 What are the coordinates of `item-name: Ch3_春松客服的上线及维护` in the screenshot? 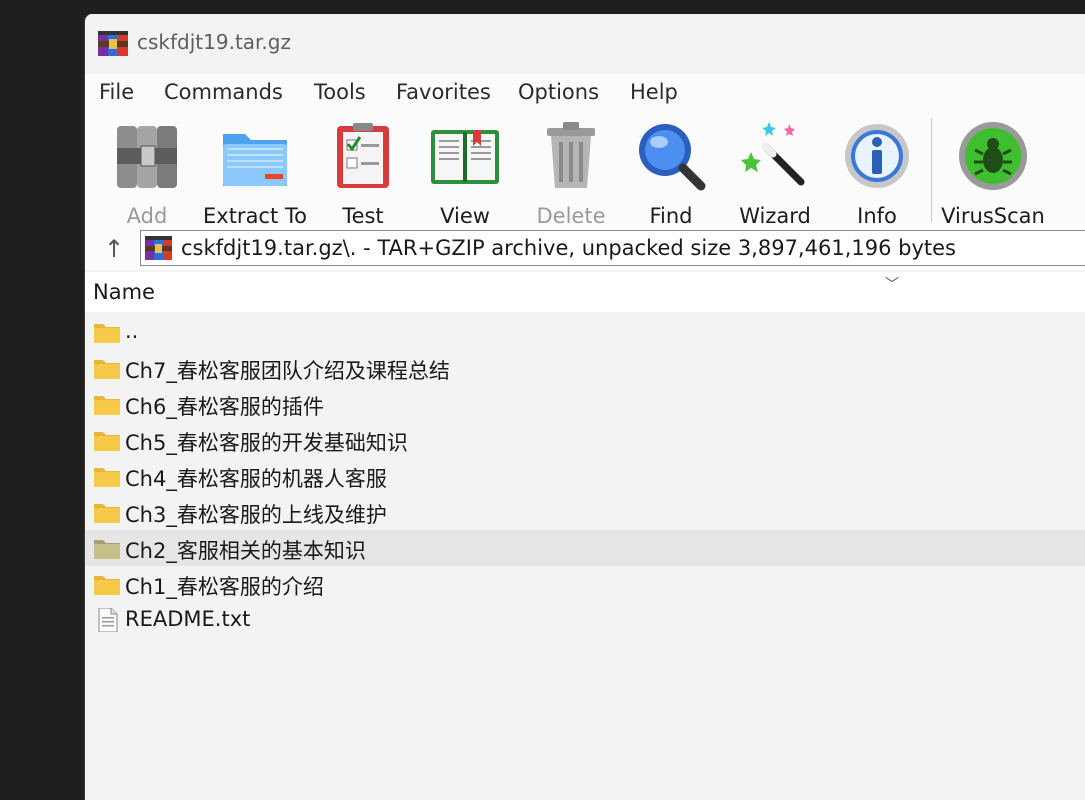 It's located at (256, 515).